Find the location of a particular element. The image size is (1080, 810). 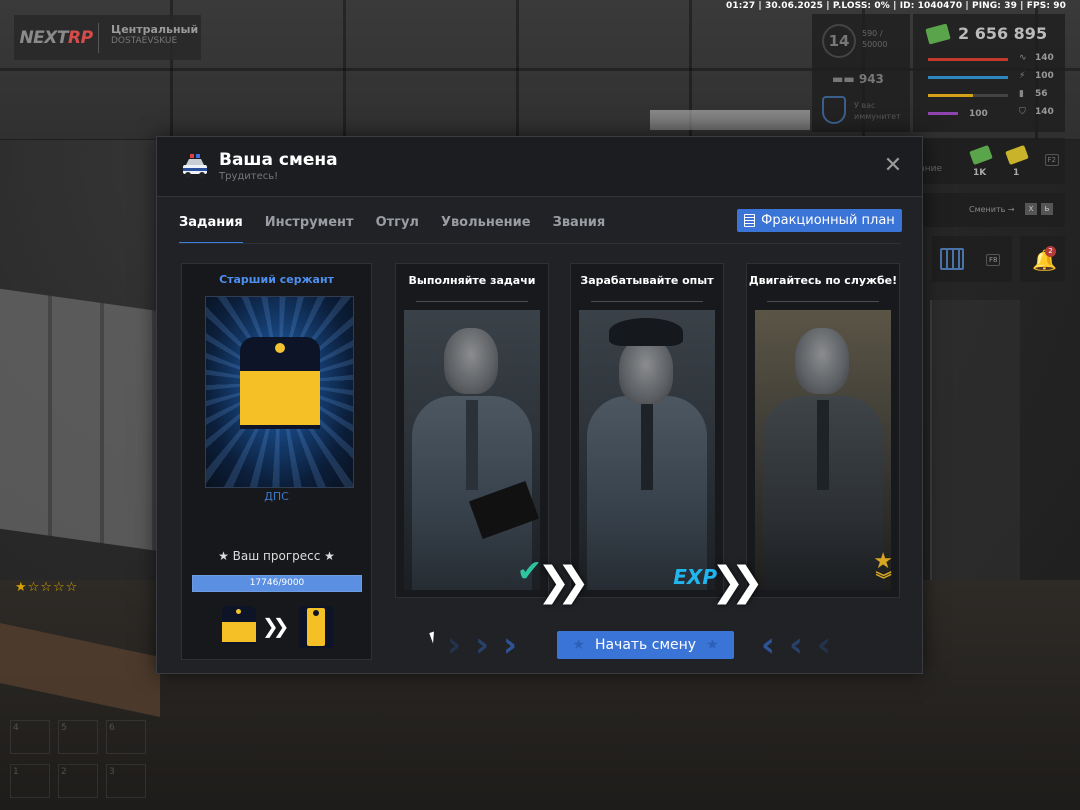

strap-top is located at coordinates (280, 354).